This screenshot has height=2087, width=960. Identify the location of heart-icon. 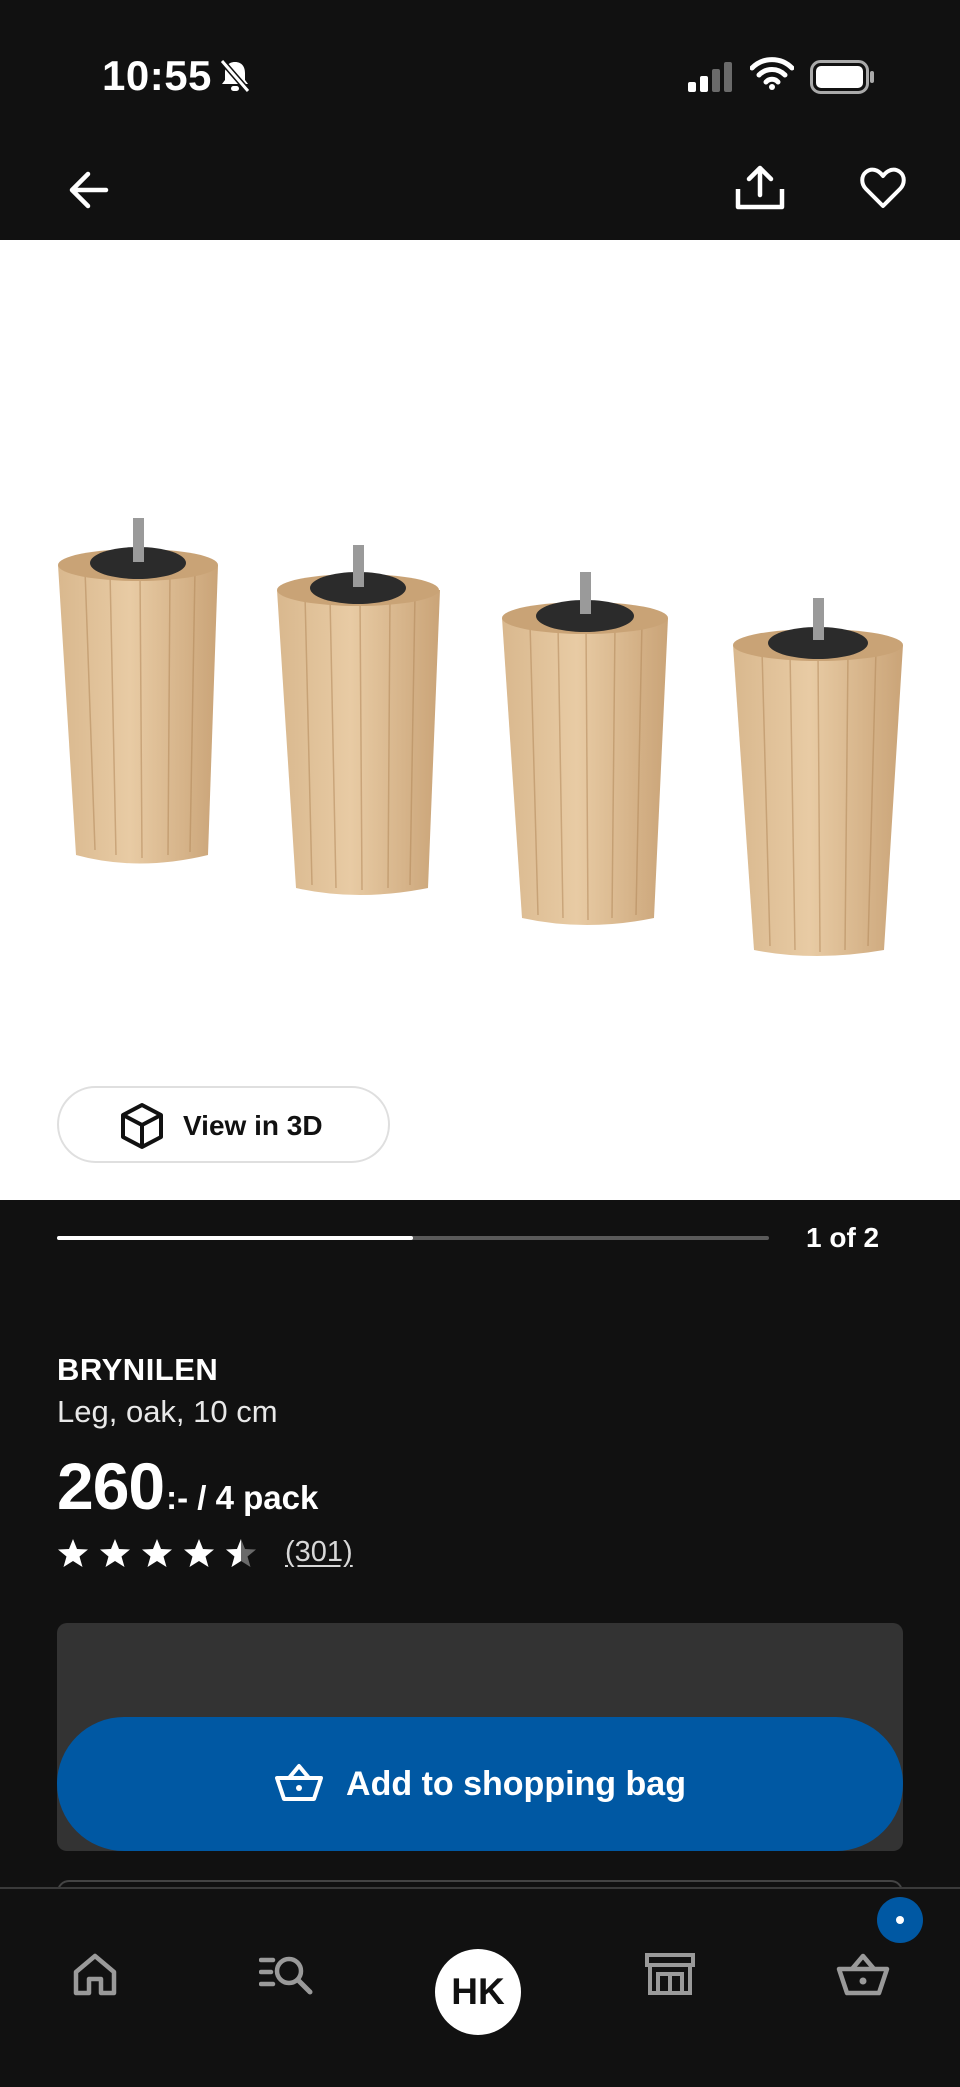
(883, 187).